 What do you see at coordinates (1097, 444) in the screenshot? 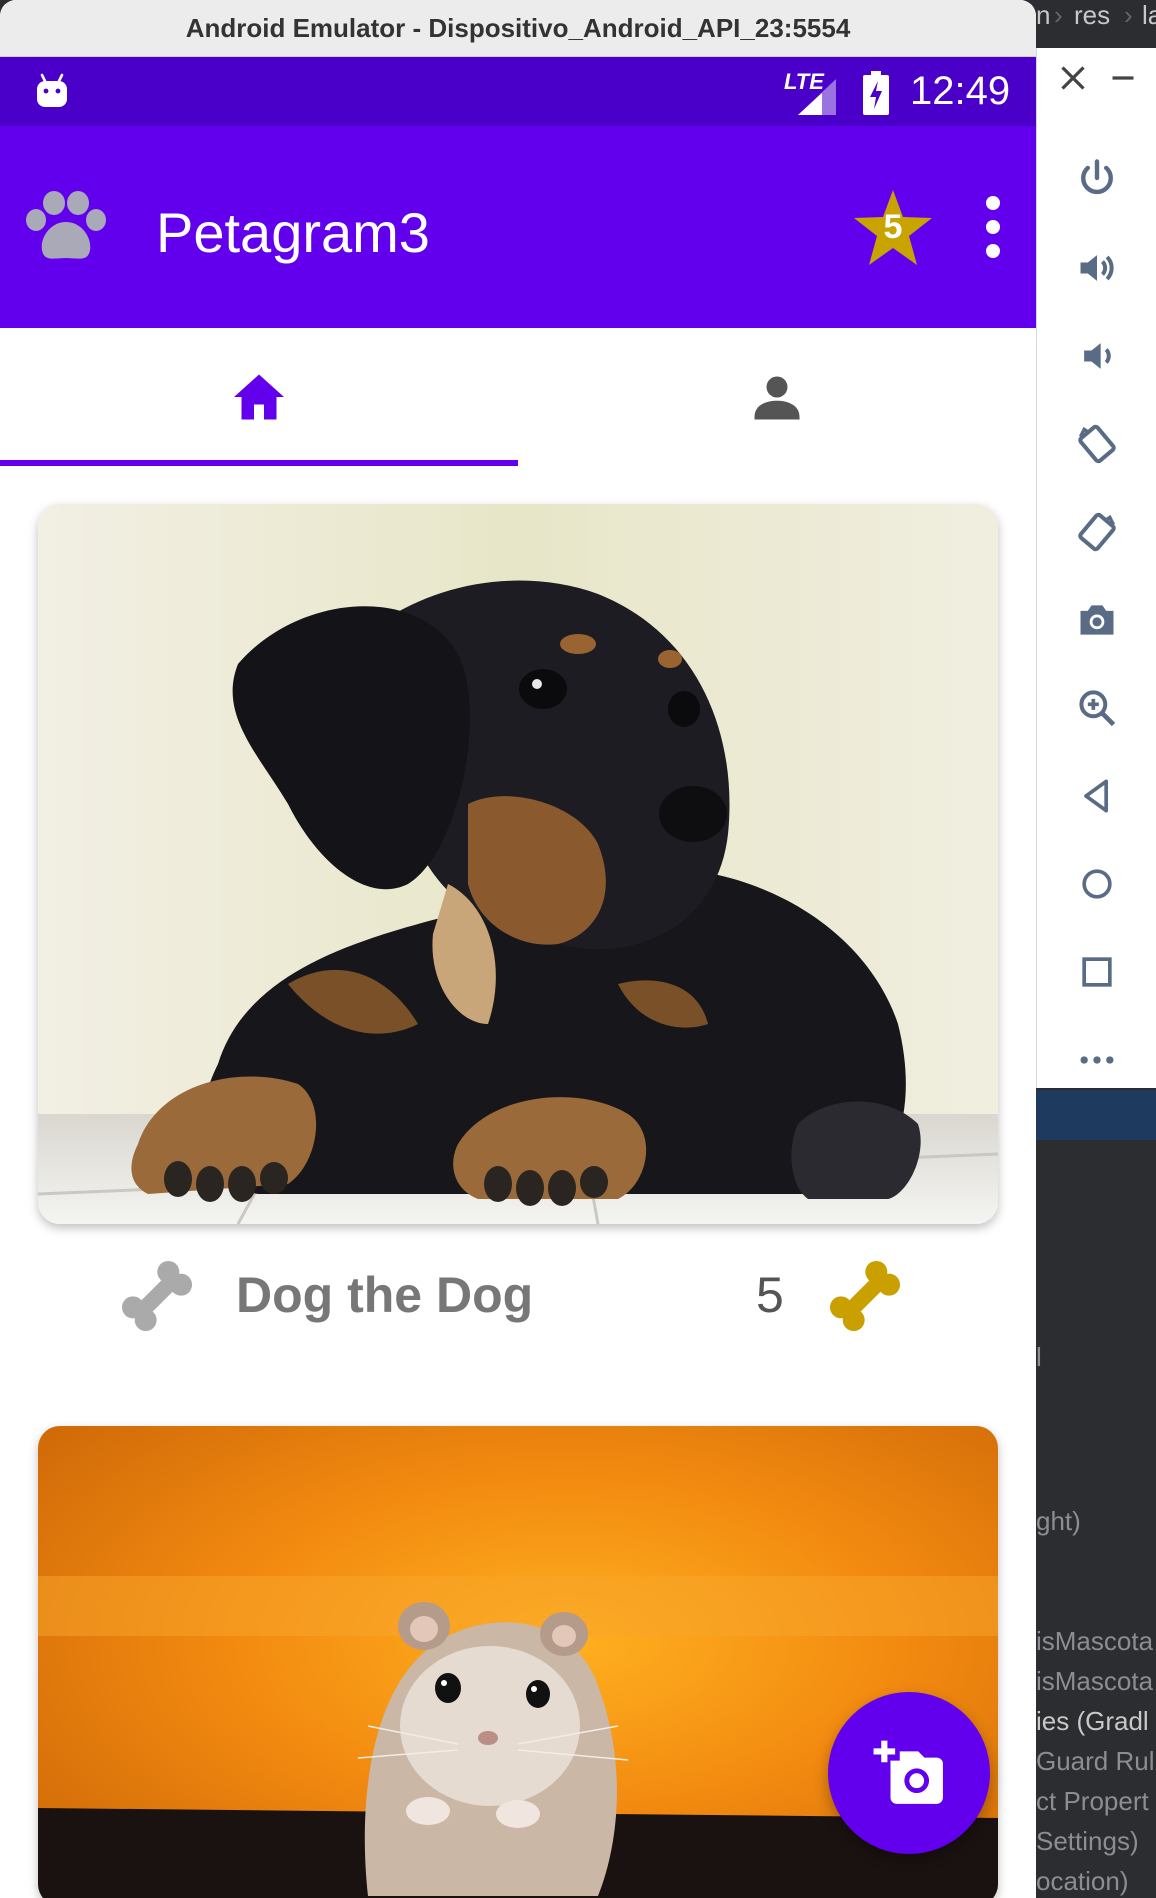
I see `rotate-left-icon` at bounding box center [1097, 444].